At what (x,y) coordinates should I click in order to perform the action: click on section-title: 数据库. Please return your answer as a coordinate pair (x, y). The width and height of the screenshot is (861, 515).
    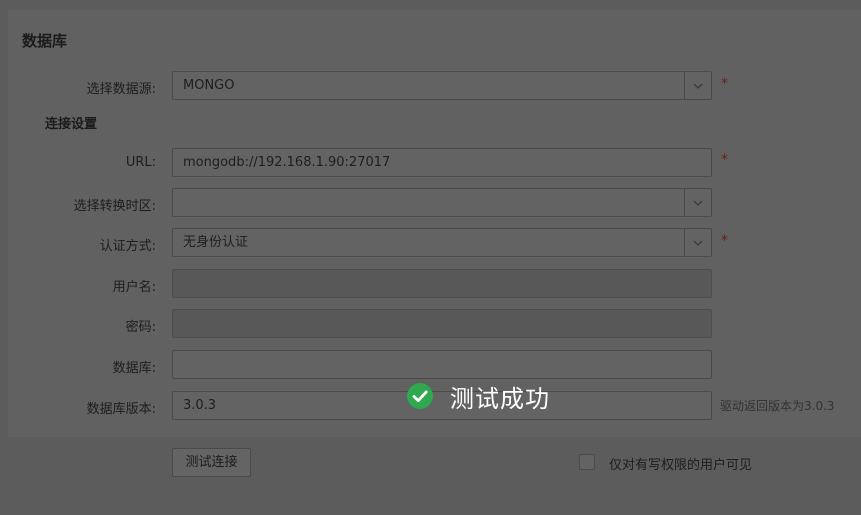
    Looking at the image, I should click on (45, 41).